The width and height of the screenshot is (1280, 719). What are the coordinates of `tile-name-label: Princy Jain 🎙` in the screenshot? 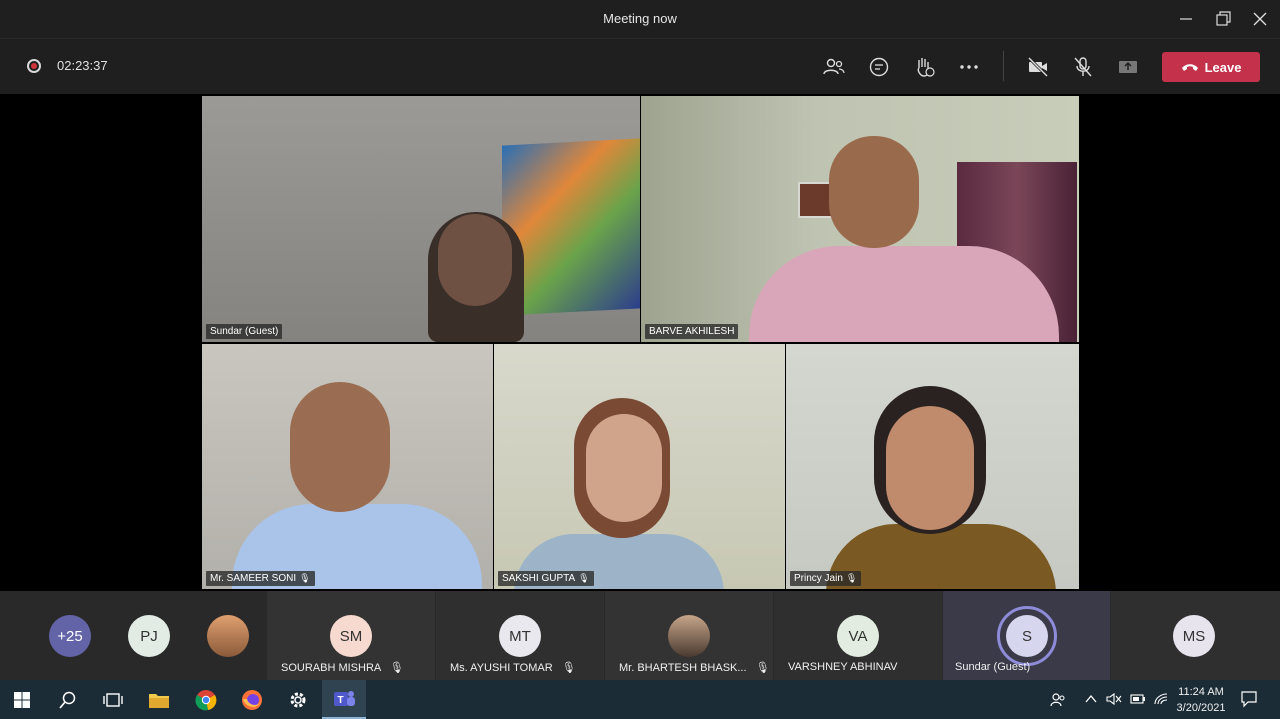 It's located at (826, 578).